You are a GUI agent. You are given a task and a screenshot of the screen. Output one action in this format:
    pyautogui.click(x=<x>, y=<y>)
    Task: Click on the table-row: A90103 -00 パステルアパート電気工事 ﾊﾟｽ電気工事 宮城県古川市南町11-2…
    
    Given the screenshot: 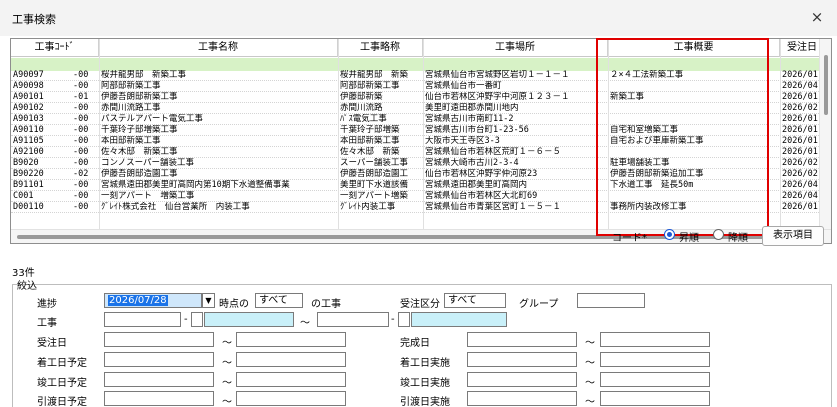 What is the action you would take?
    pyautogui.click(x=417, y=119)
    